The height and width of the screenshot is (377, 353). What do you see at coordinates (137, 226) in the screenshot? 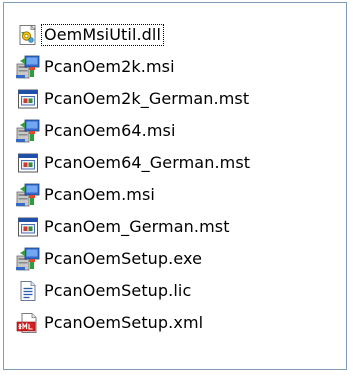
I see `file-name: PcanOem_German.mst` at bounding box center [137, 226].